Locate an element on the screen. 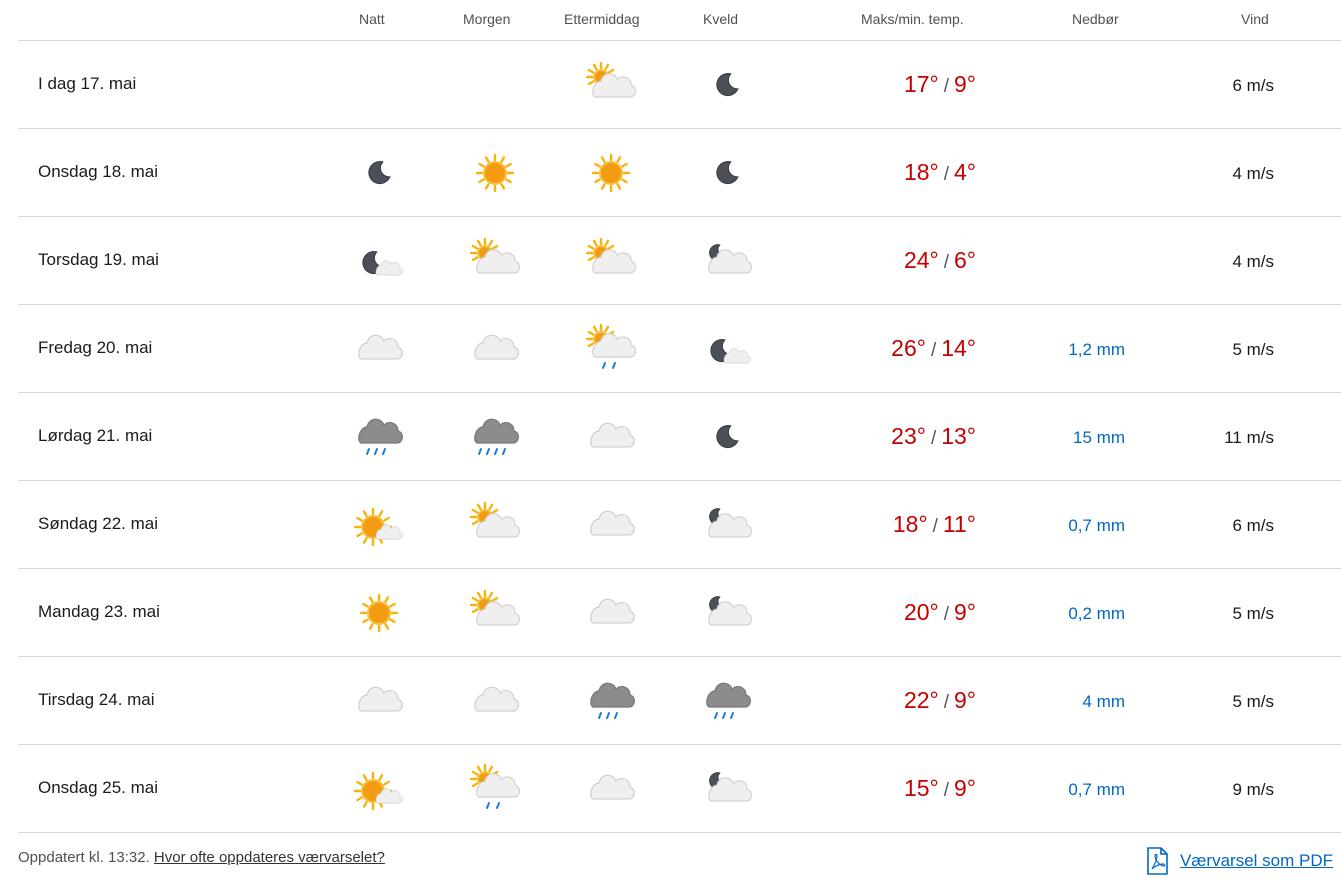 This screenshot has width=1341, height=881. forecast-row: Onsdag 25. mai 15°/9° 0,7 mm 9 m/s is located at coordinates (679, 789).